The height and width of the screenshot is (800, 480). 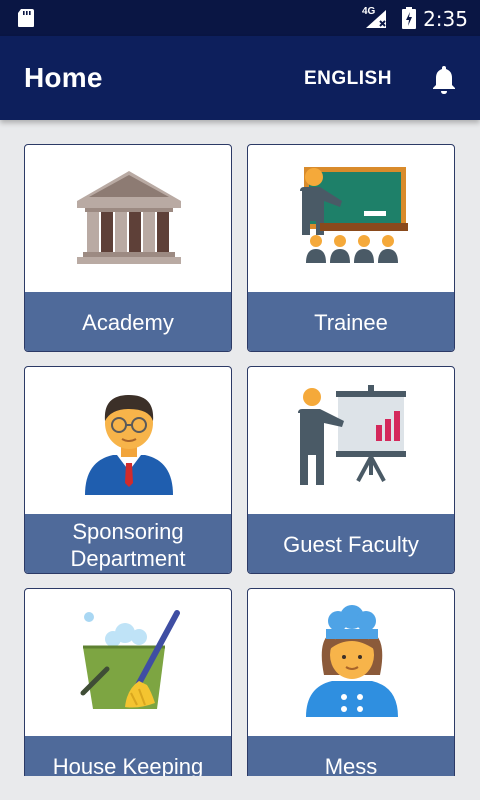 What do you see at coordinates (354, 215) in the screenshot?
I see `classroom-teacher-icon` at bounding box center [354, 215].